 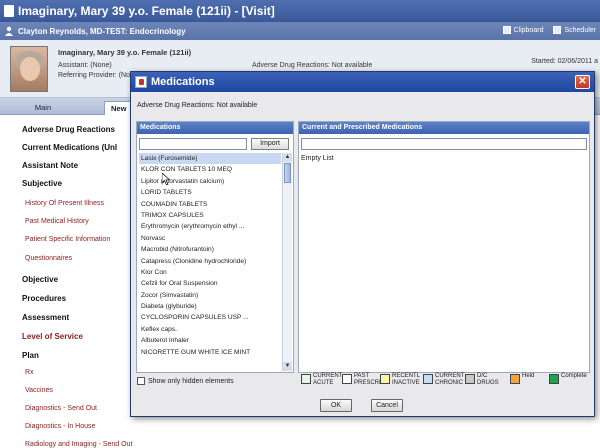 What do you see at coordinates (215, 128) in the screenshot?
I see `medications-header: Medications` at bounding box center [215, 128].